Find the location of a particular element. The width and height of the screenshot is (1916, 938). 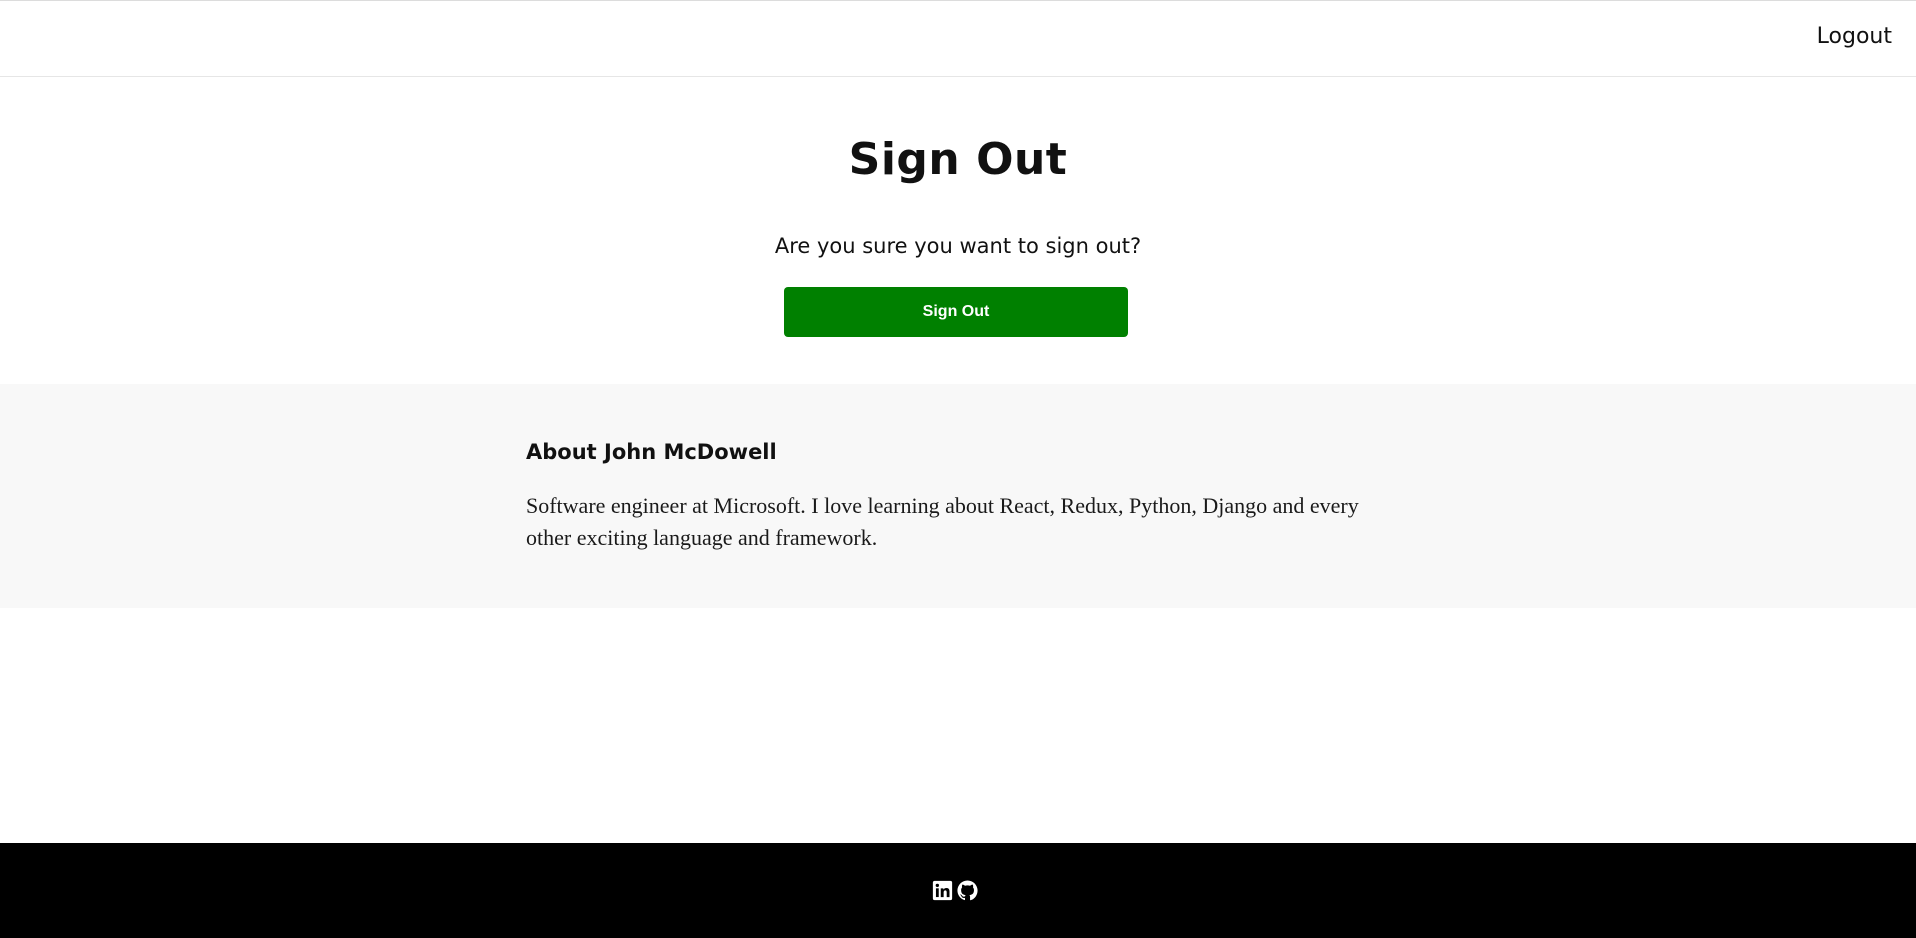

page-title: Sign Out is located at coordinates (958, 159).